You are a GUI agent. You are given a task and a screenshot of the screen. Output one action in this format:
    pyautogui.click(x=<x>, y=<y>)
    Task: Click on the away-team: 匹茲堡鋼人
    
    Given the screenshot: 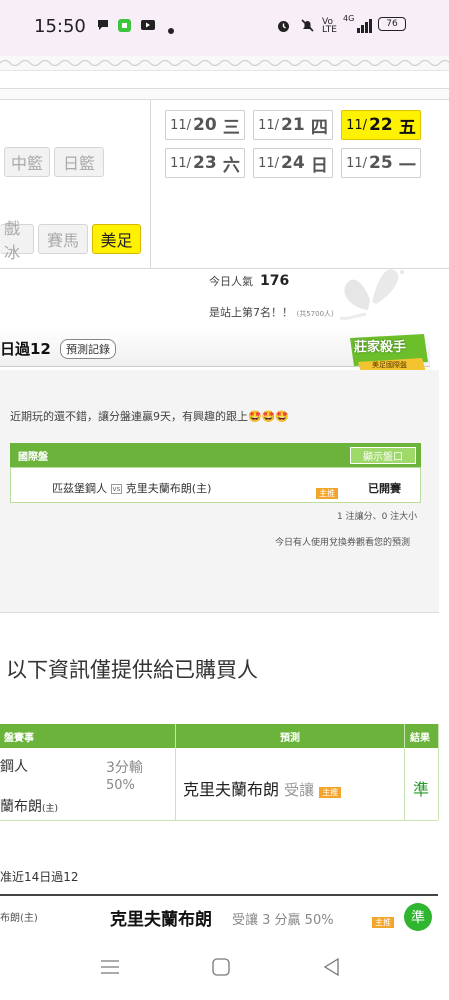 What is the action you would take?
    pyautogui.click(x=79, y=488)
    